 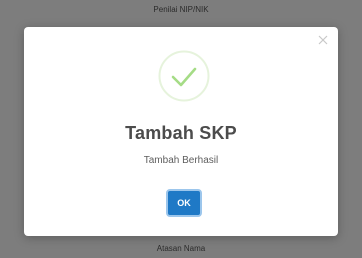 I want to click on ok-button: OK, so click(x=184, y=203).